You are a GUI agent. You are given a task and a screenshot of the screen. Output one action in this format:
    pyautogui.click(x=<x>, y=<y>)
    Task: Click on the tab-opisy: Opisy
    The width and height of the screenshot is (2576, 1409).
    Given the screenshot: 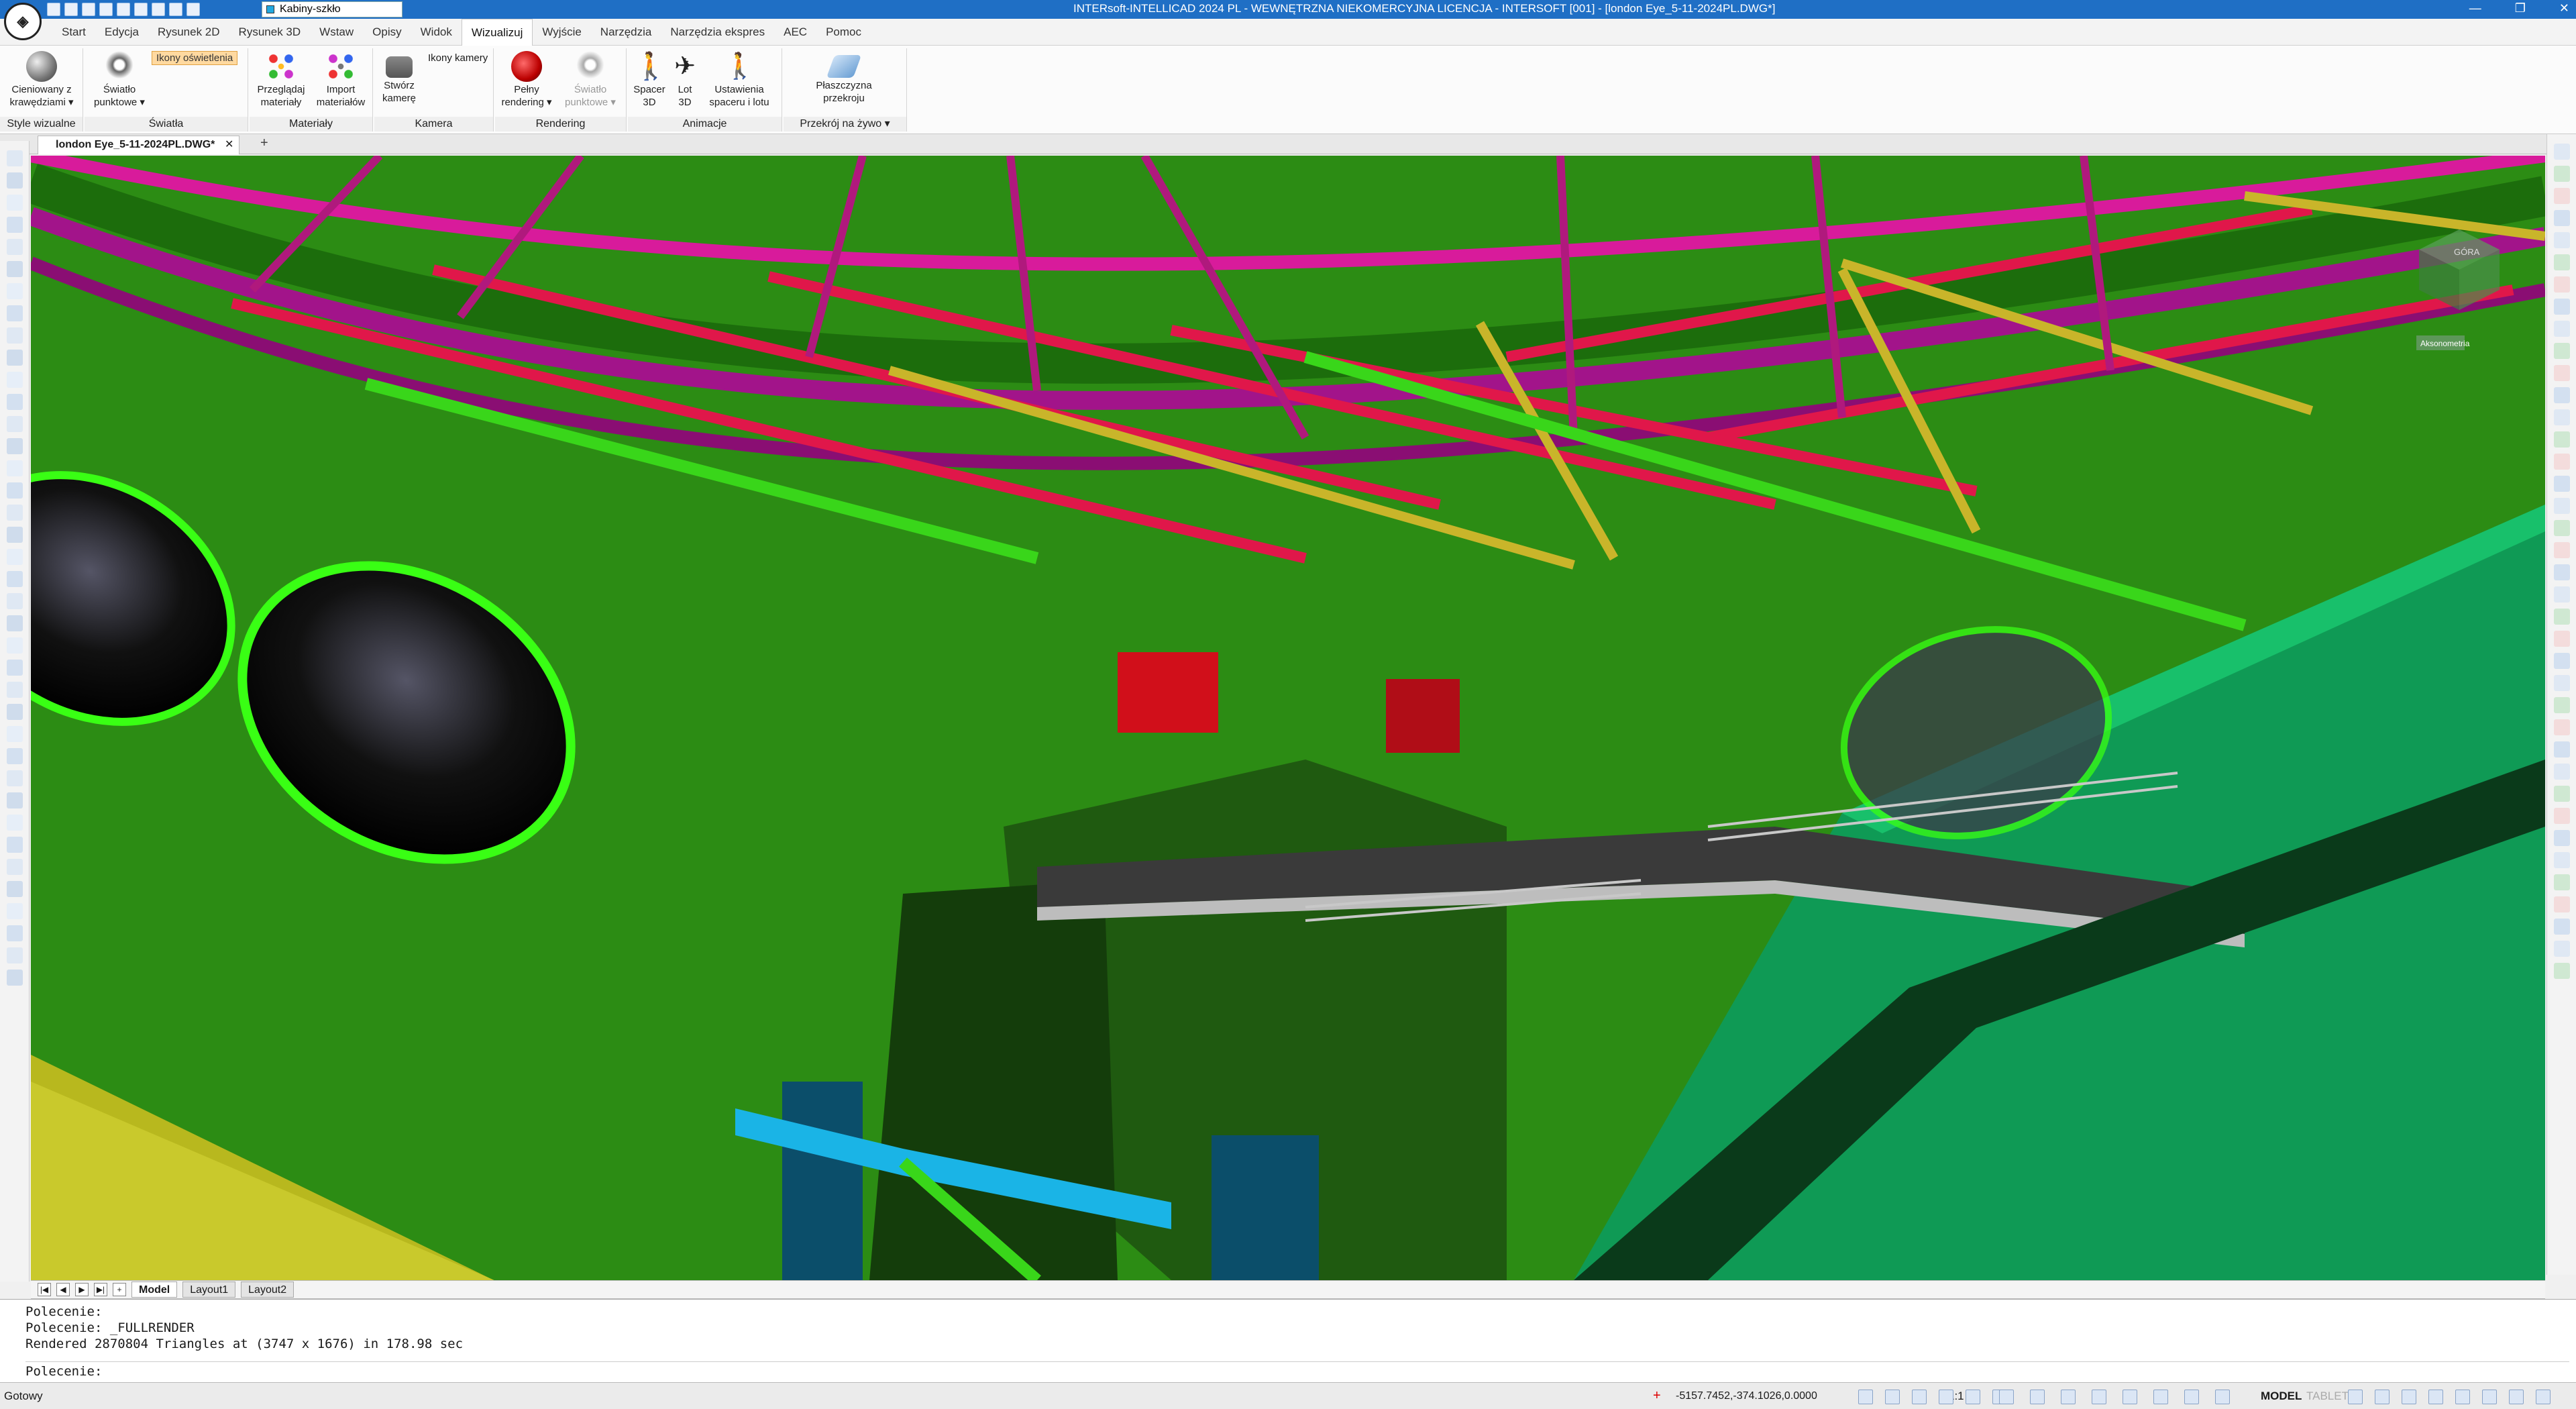 What is the action you would take?
    pyautogui.click(x=387, y=32)
    